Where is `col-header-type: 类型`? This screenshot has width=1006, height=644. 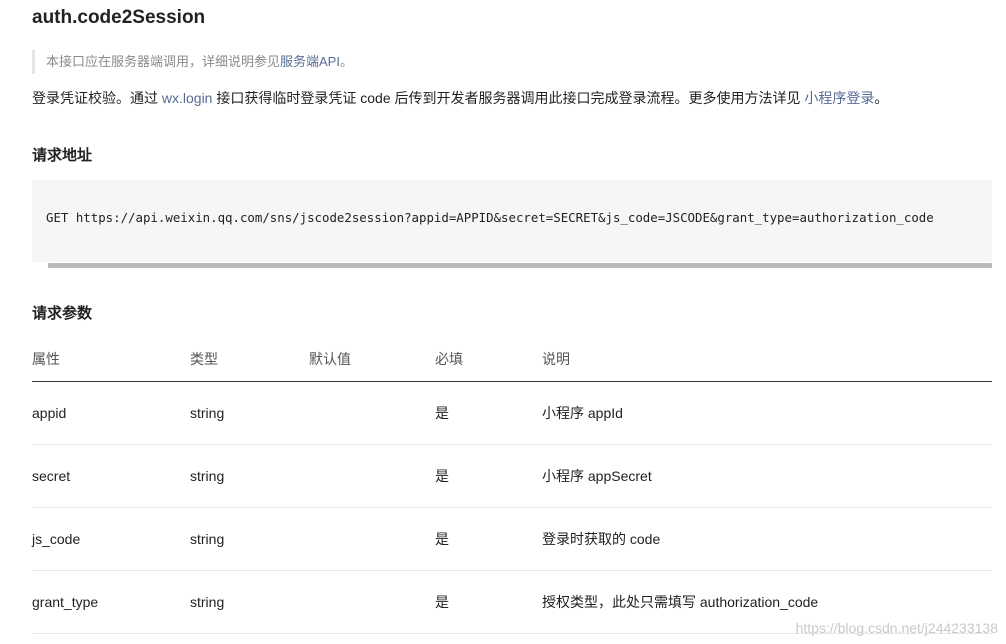 col-header-type: 类型 is located at coordinates (249, 360).